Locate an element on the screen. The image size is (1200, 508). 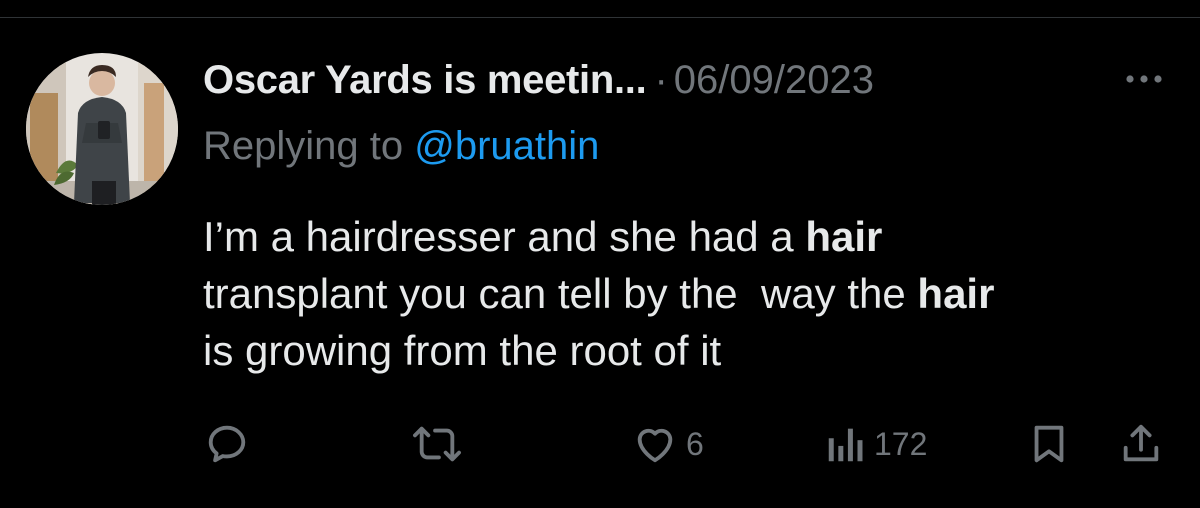
avatar is located at coordinates (102, 129).